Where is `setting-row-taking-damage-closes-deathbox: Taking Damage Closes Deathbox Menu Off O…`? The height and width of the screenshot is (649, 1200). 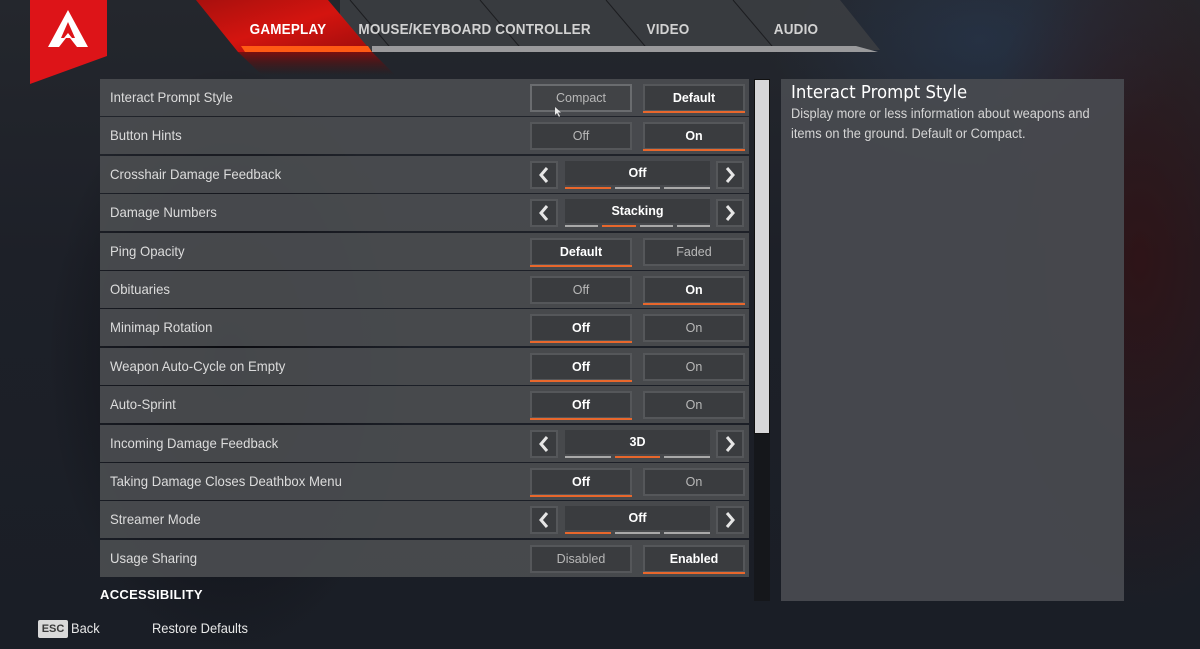 setting-row-taking-damage-closes-deathbox: Taking Damage Closes Deathbox Menu Off O… is located at coordinates (424, 481).